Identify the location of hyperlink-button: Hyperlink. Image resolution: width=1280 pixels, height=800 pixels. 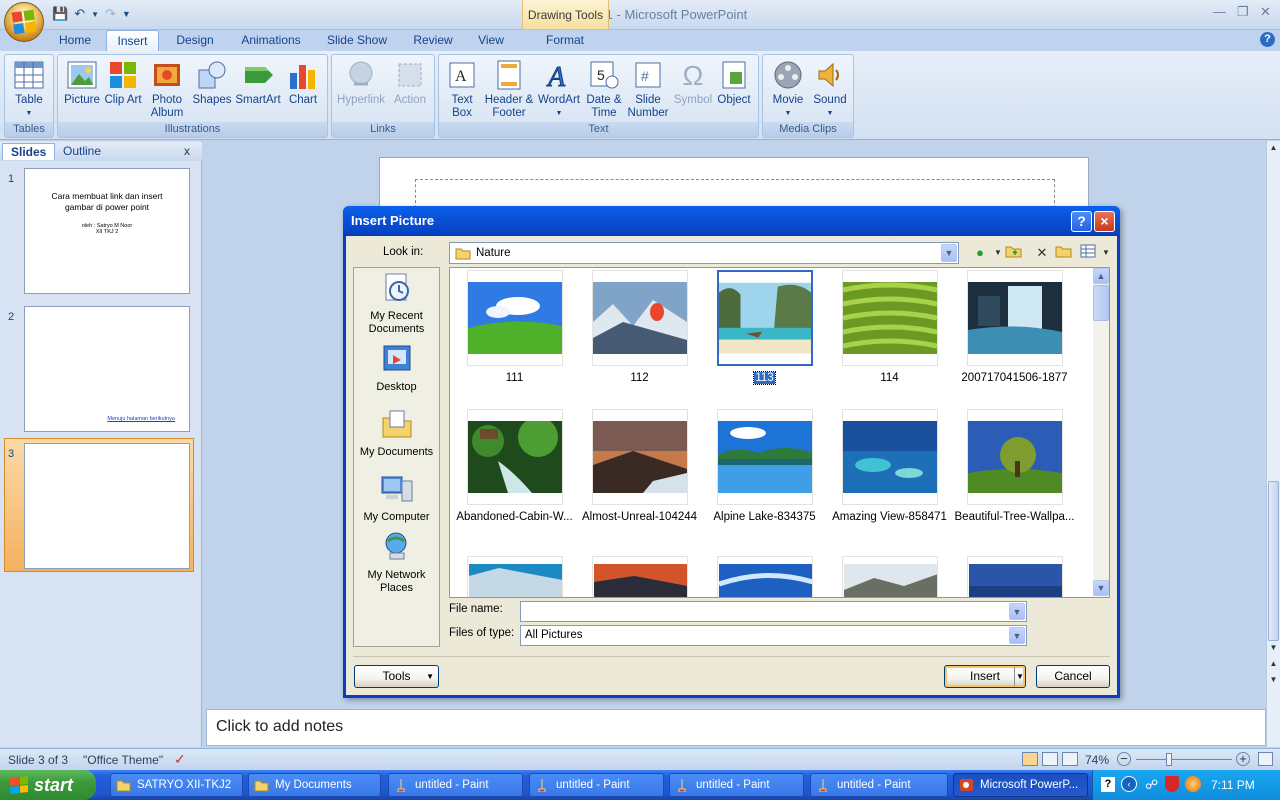
(361, 83).